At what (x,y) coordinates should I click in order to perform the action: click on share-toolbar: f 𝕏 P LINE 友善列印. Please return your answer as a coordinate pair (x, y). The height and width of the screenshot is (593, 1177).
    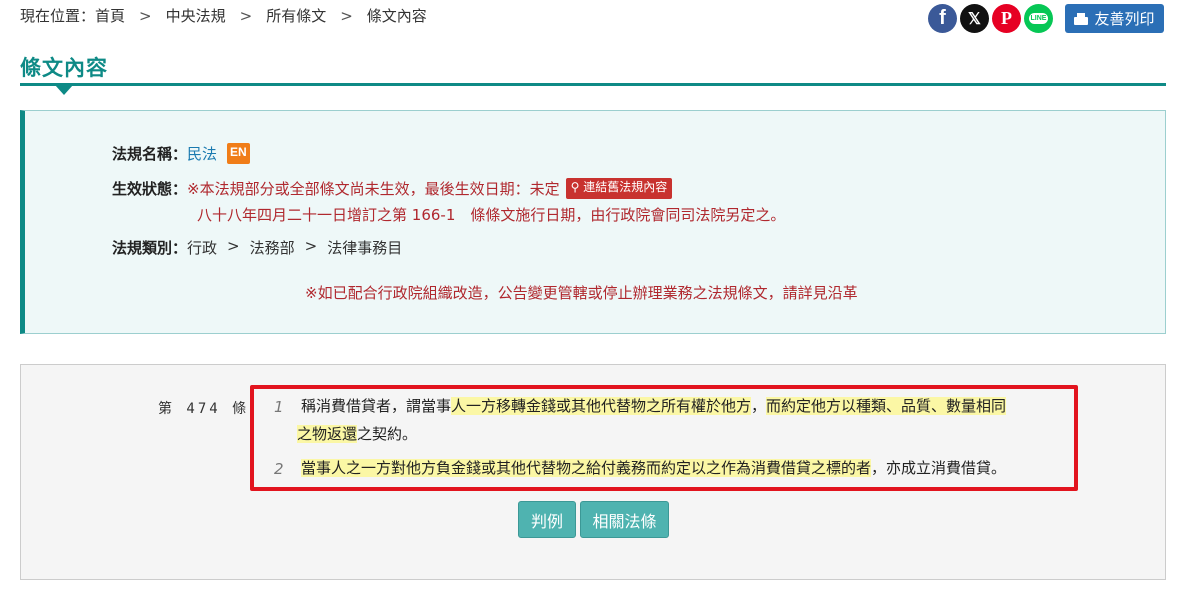
    Looking at the image, I should click on (1046, 18).